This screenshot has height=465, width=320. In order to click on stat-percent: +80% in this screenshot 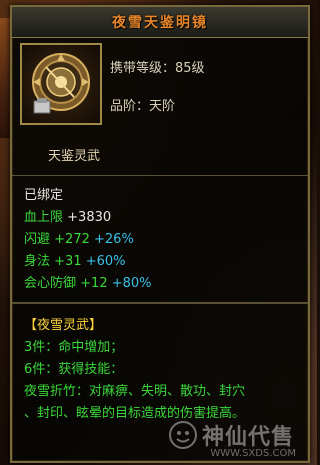, I will do `click(131, 283)`.